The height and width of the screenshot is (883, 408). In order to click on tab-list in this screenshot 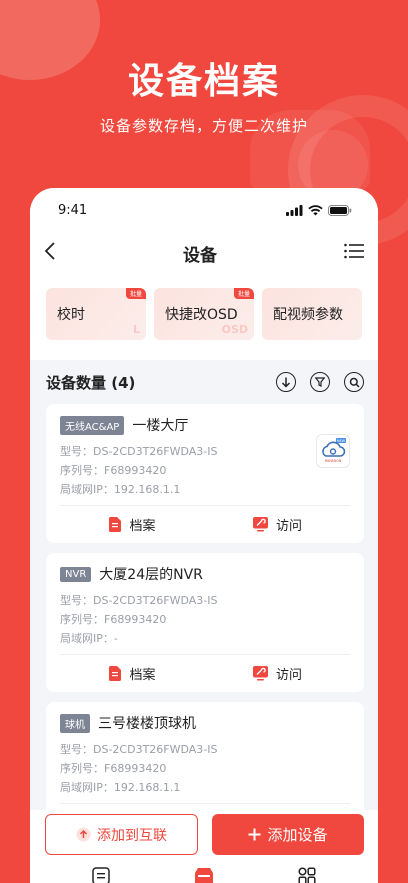, I will do `click(101, 875)`.